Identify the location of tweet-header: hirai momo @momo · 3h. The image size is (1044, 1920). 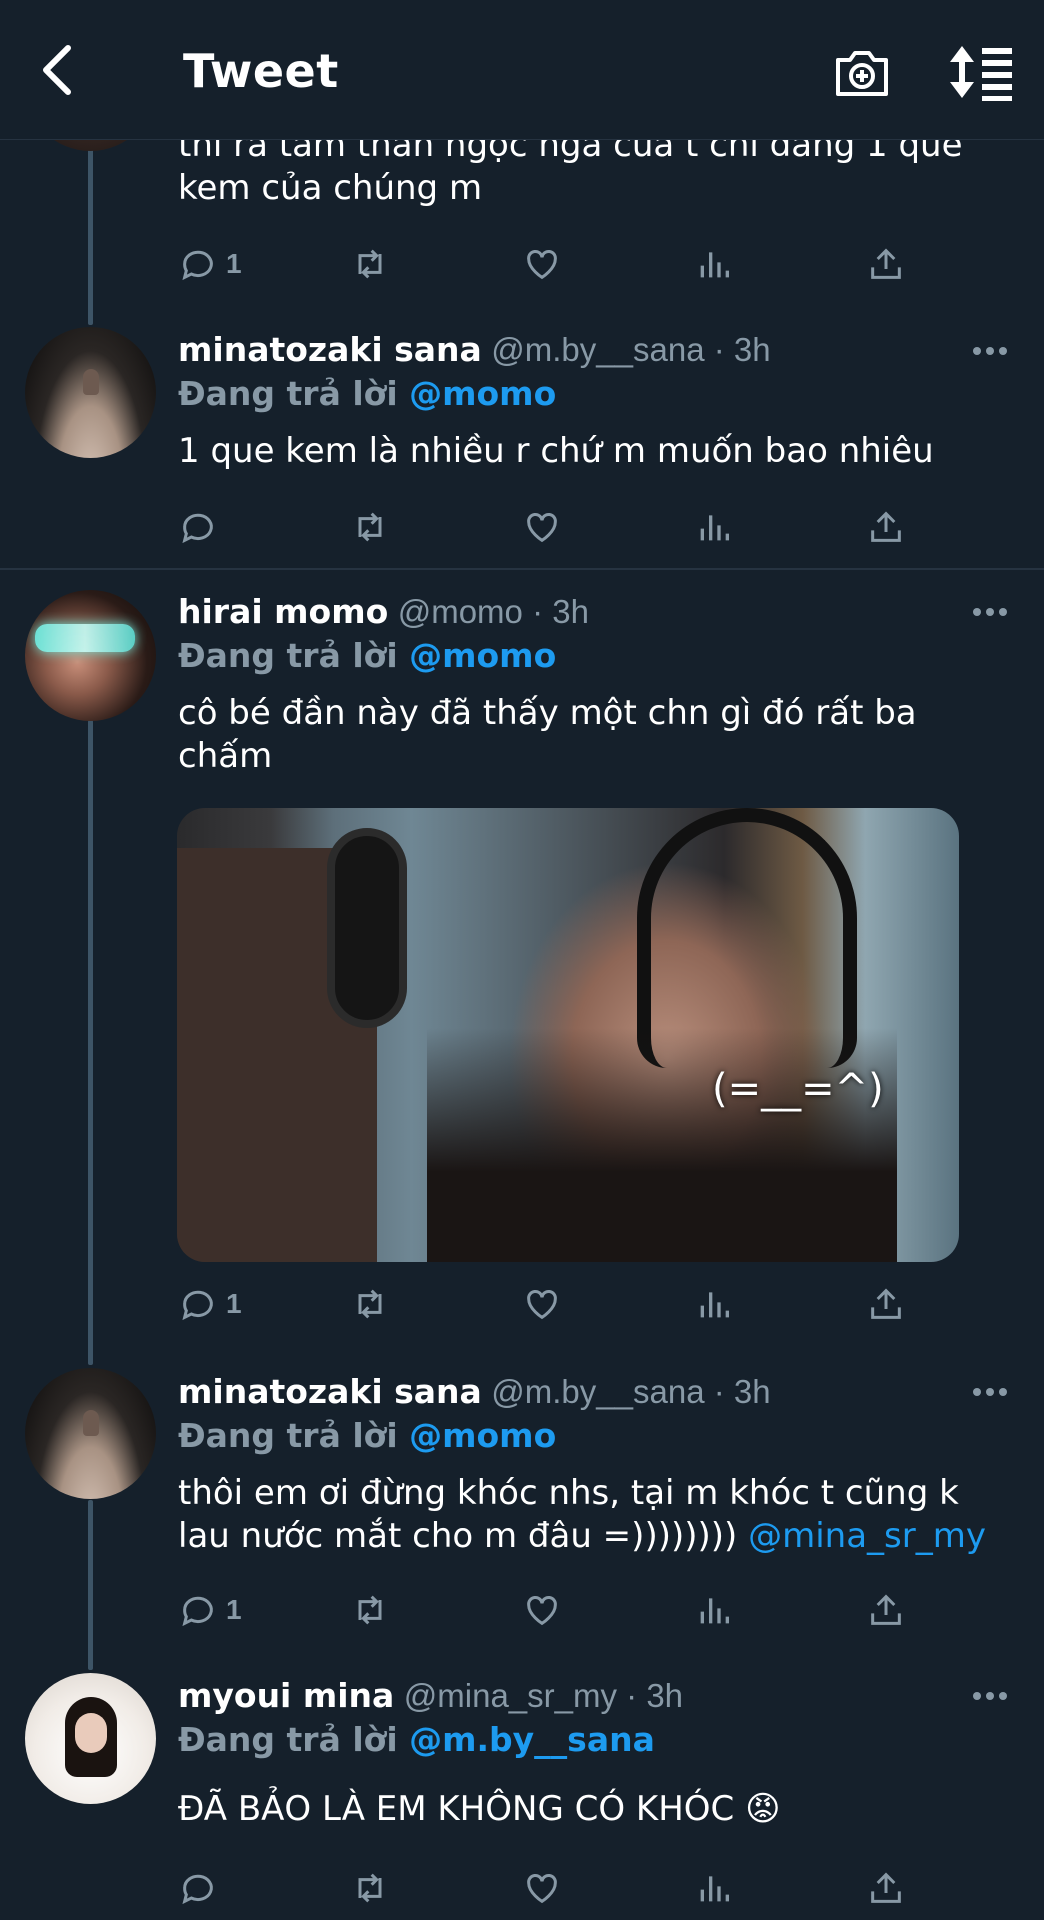
(383, 612).